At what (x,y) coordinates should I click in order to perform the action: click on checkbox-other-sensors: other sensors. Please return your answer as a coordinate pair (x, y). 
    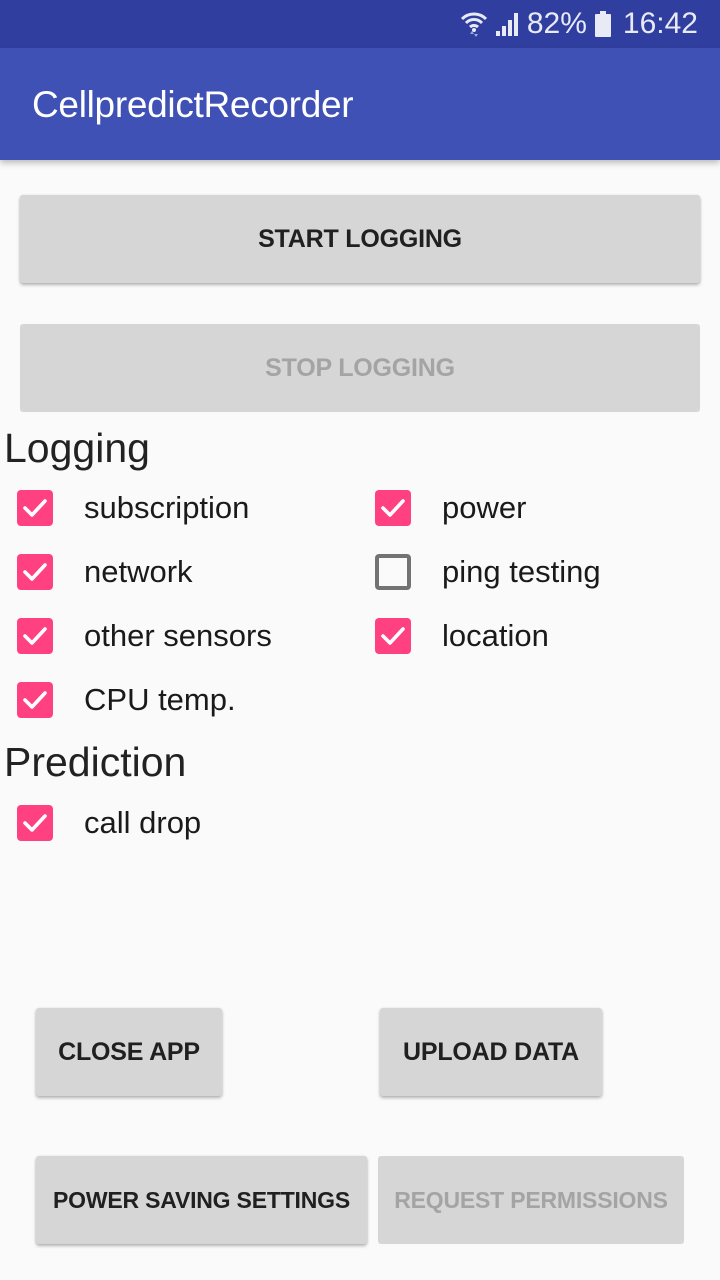
    Looking at the image, I should click on (144, 636).